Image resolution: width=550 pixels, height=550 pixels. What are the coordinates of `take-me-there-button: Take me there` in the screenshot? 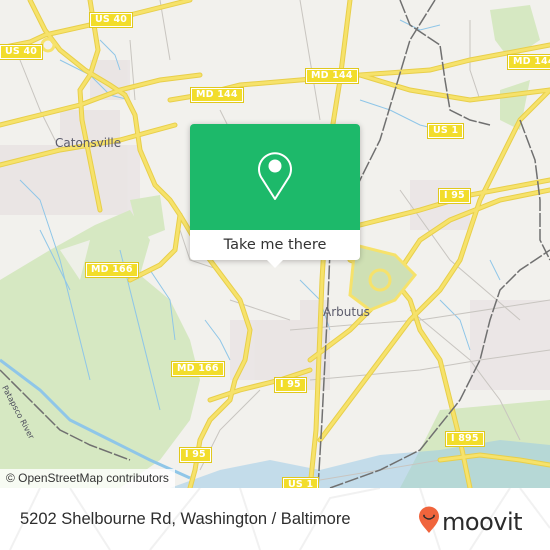 It's located at (275, 245).